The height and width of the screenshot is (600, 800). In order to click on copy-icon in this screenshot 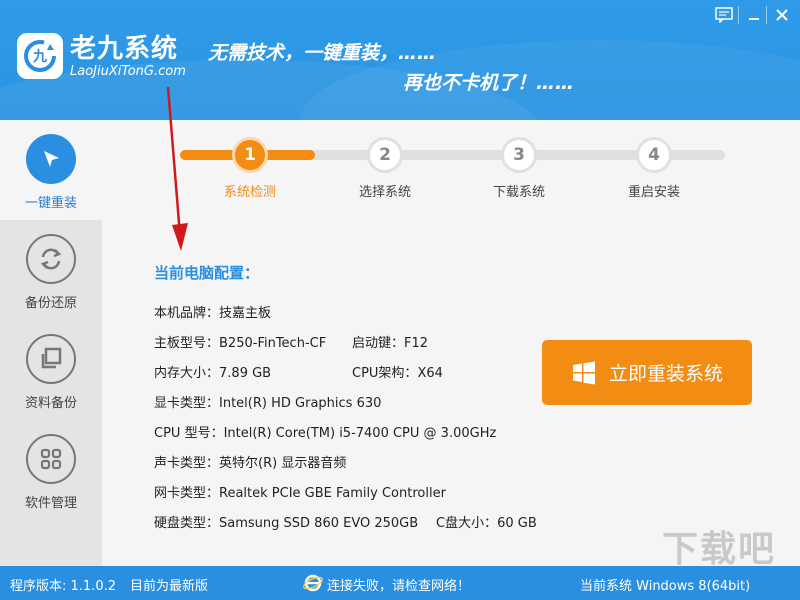, I will do `click(51, 359)`.